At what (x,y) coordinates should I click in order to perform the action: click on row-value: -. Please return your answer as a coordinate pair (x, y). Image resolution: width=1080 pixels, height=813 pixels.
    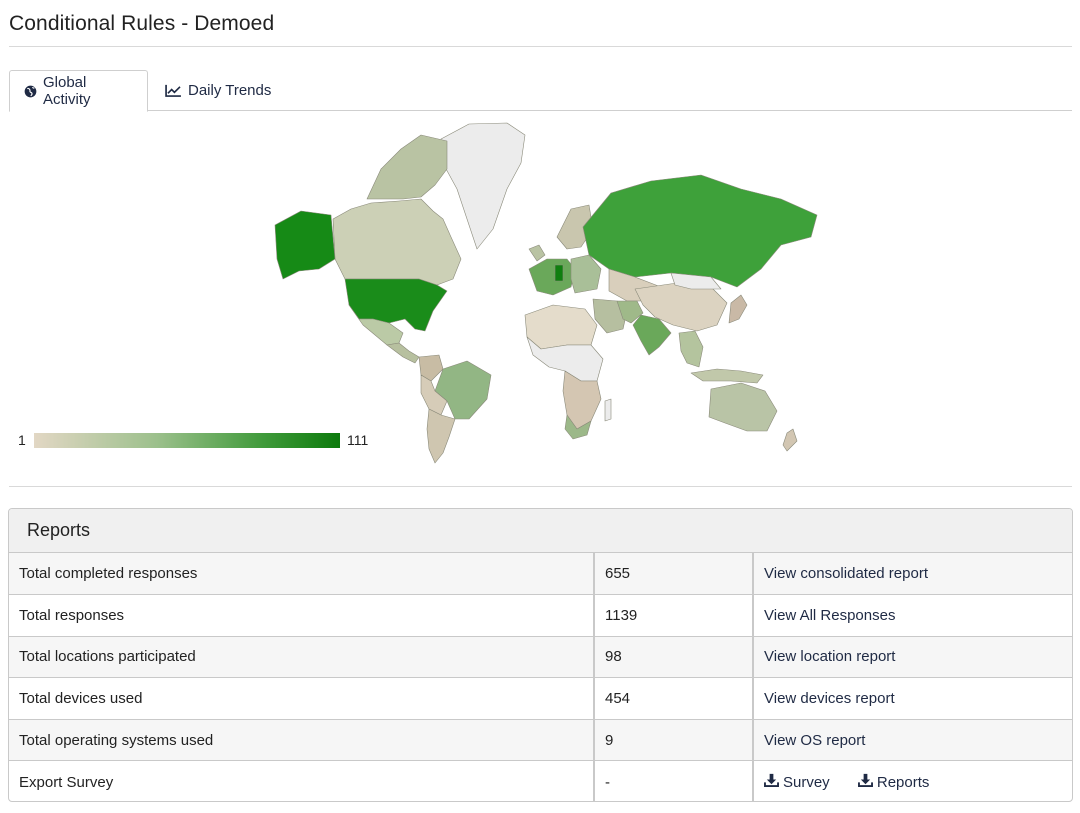
    Looking at the image, I should click on (673, 780).